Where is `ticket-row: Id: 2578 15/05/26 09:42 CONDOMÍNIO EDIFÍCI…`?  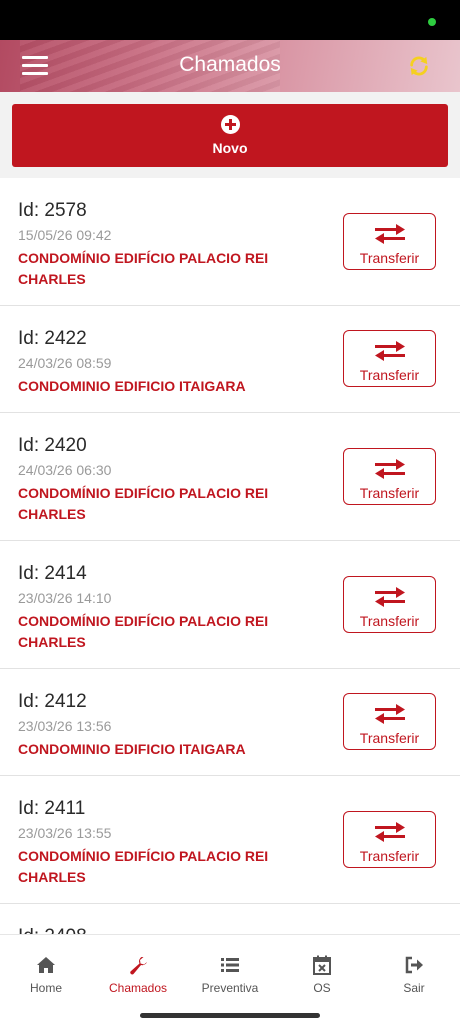 ticket-row: Id: 2578 15/05/26 09:42 CONDOMÍNIO EDIFÍCI… is located at coordinates (230, 242).